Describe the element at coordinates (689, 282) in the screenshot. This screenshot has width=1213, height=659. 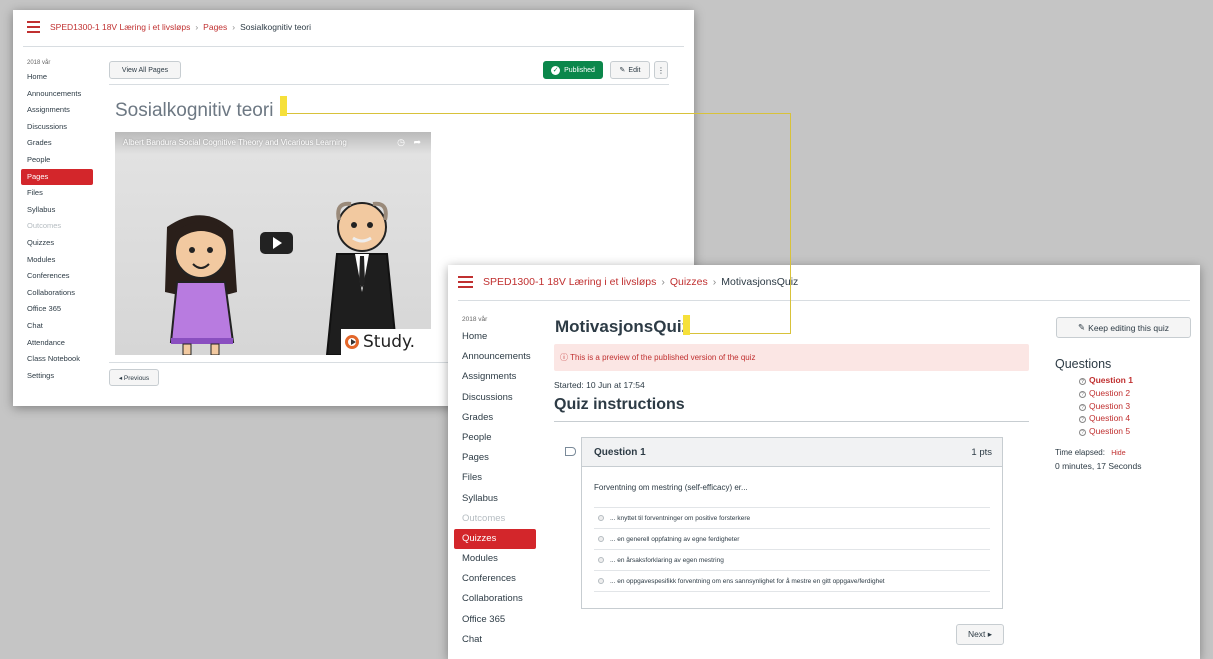
I see `breadcrumb-quizzes-link: Quizzes` at that location.